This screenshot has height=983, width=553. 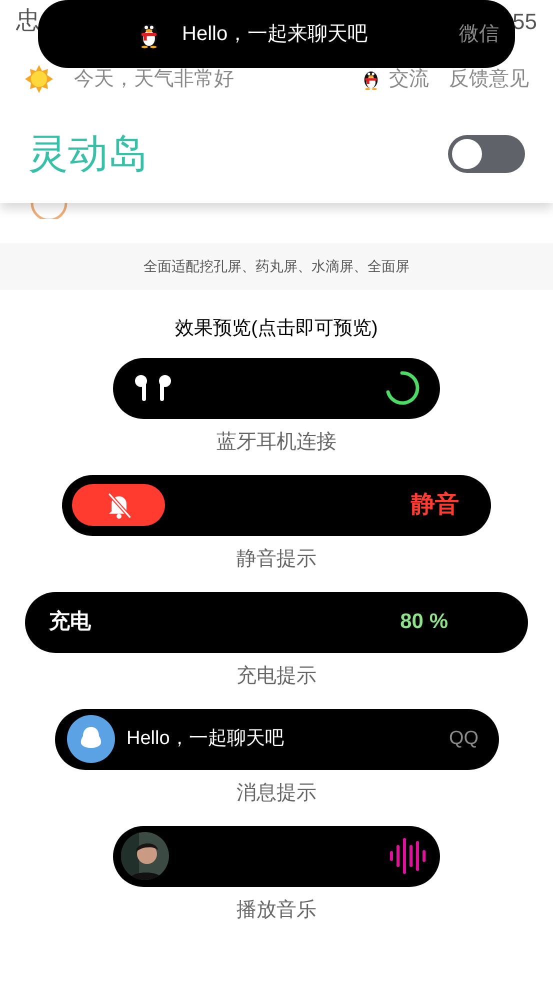 I want to click on preview-title: 效果预览(点击即可预览), so click(x=276, y=329).